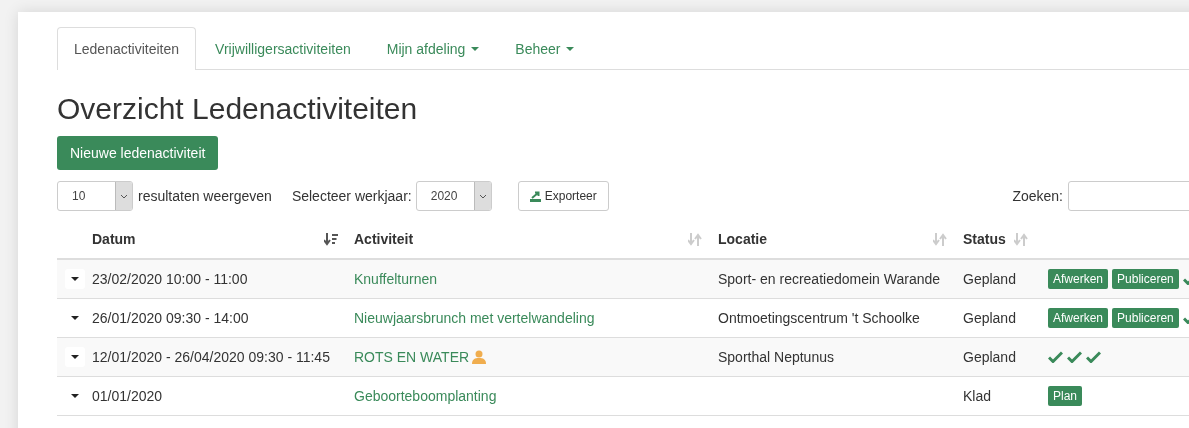 This screenshot has height=428, width=1189. I want to click on search-field, so click(1128, 196).